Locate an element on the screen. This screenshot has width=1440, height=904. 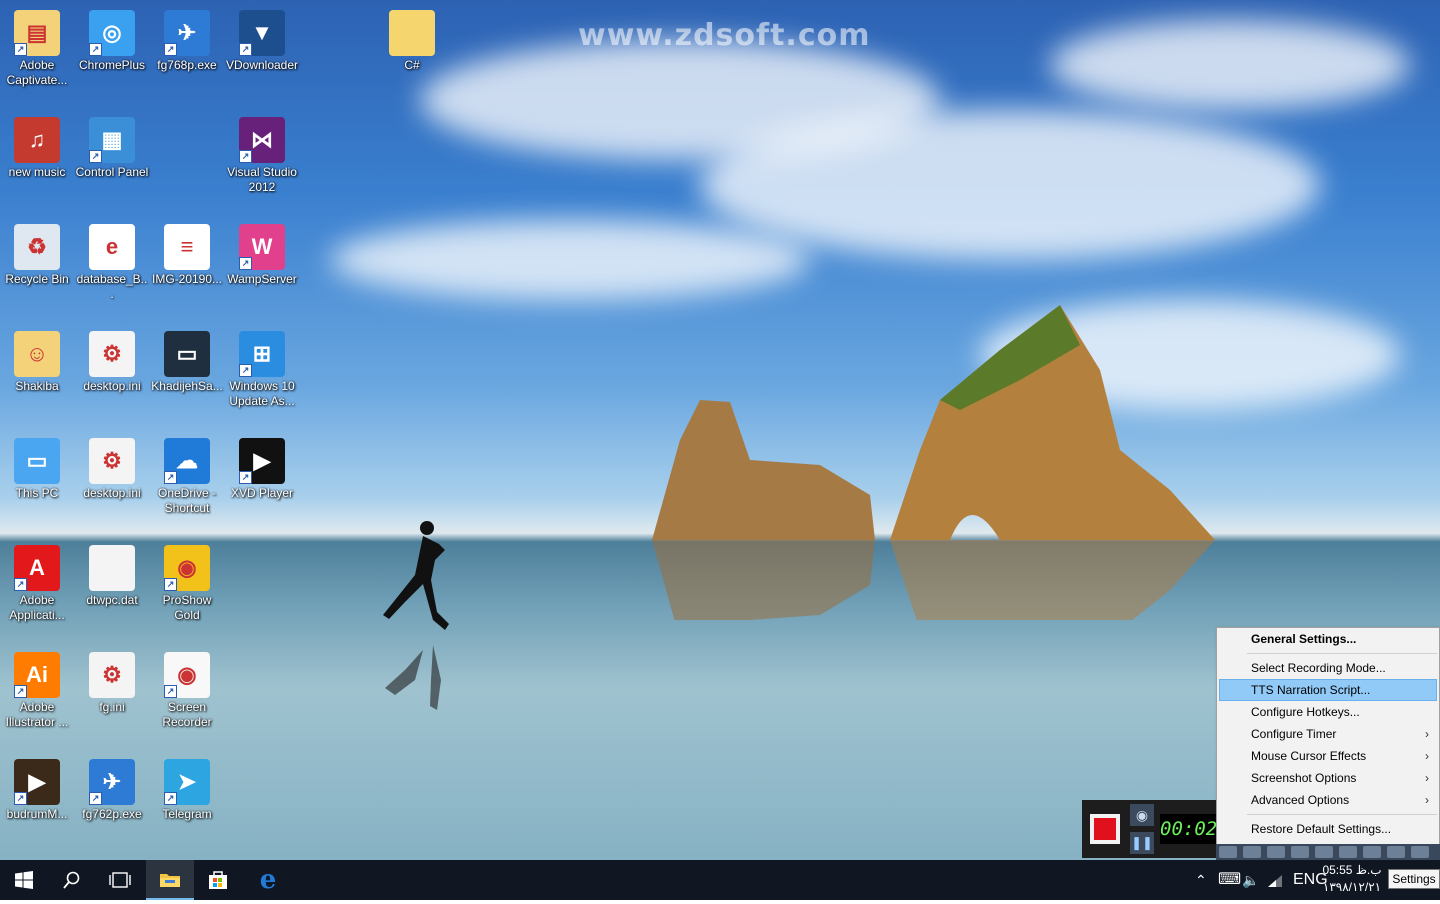
desktop-icon: ◉ ↗ Screen Recorder is located at coordinates (187, 691).